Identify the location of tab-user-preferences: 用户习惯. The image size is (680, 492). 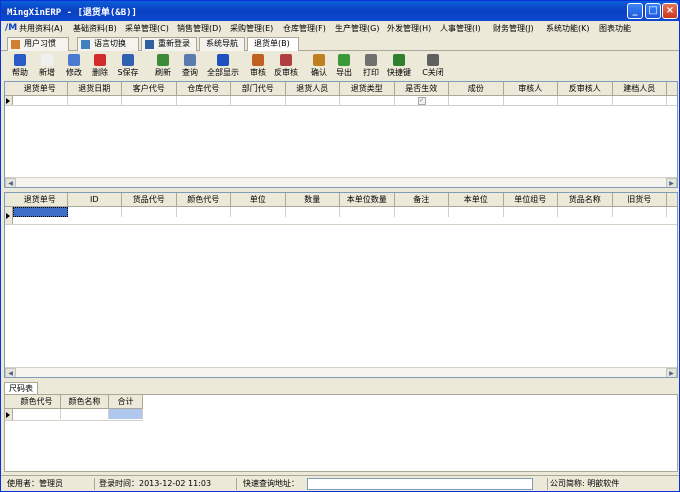
(38, 44).